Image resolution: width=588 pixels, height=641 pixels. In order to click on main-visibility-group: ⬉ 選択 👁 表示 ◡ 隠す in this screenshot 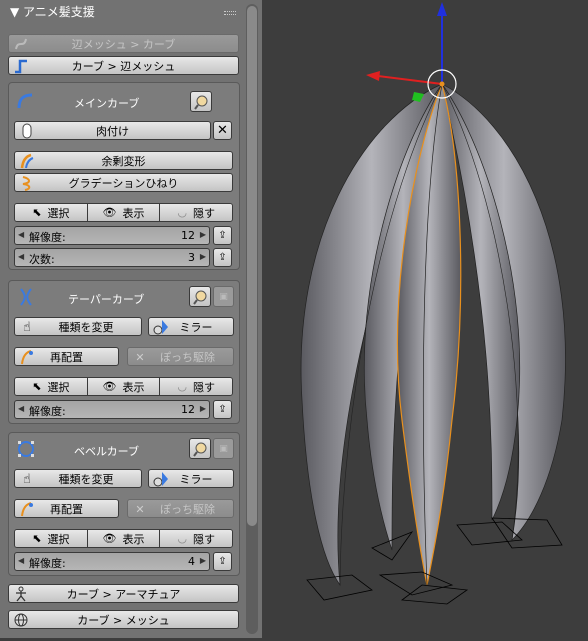, I will do `click(123, 212)`.